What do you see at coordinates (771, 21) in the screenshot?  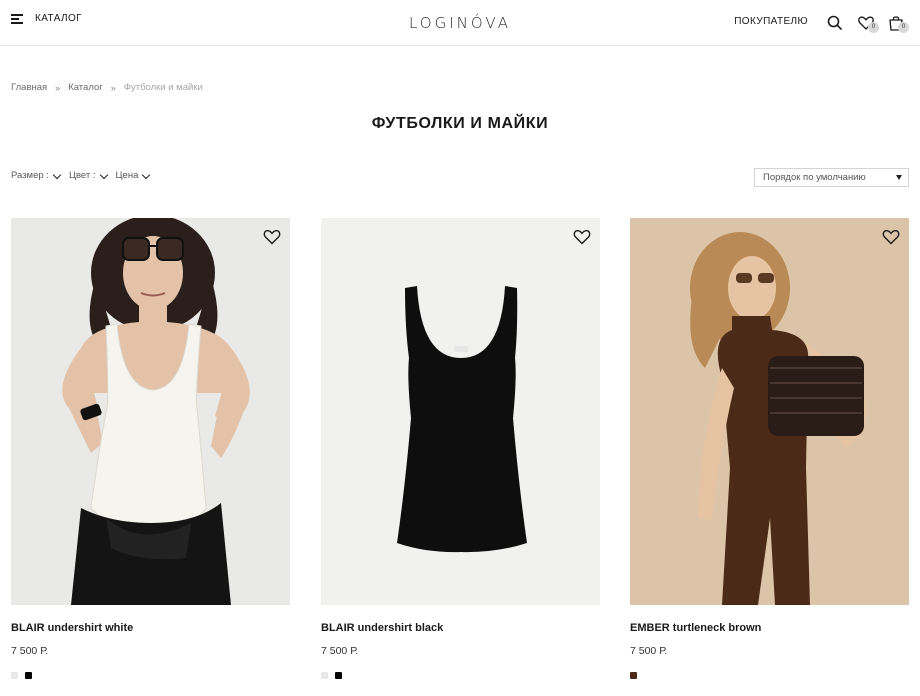 I see `buyer-info-link: ПОКУПАТЕЛЮ` at bounding box center [771, 21].